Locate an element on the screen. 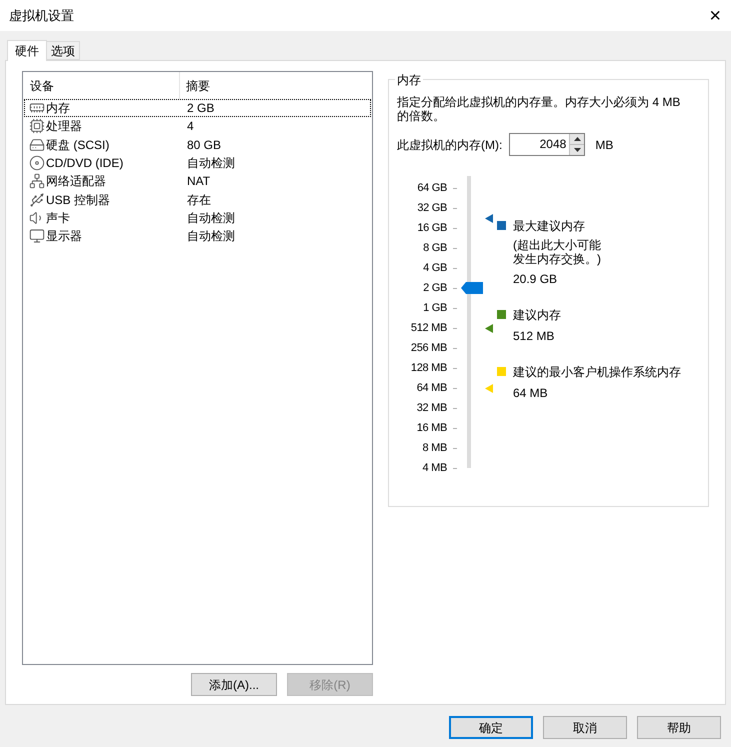  device-row: USB 控制器 存在 is located at coordinates (197, 199).